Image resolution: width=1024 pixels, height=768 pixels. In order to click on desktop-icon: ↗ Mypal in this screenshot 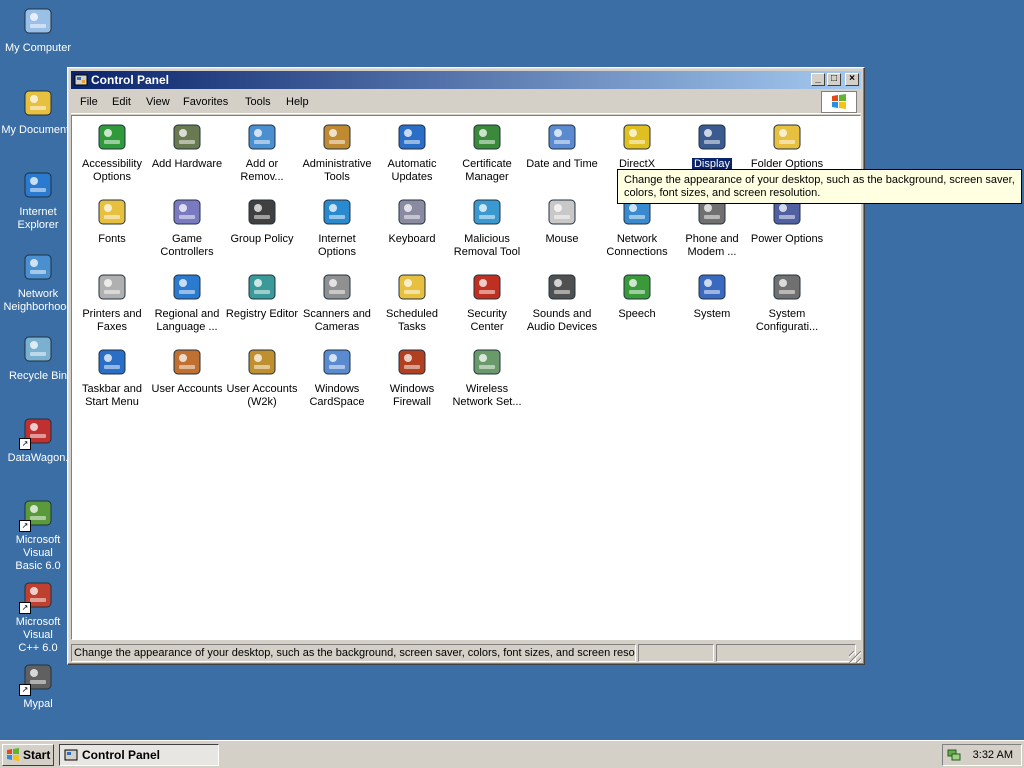, I will do `click(38, 684)`.